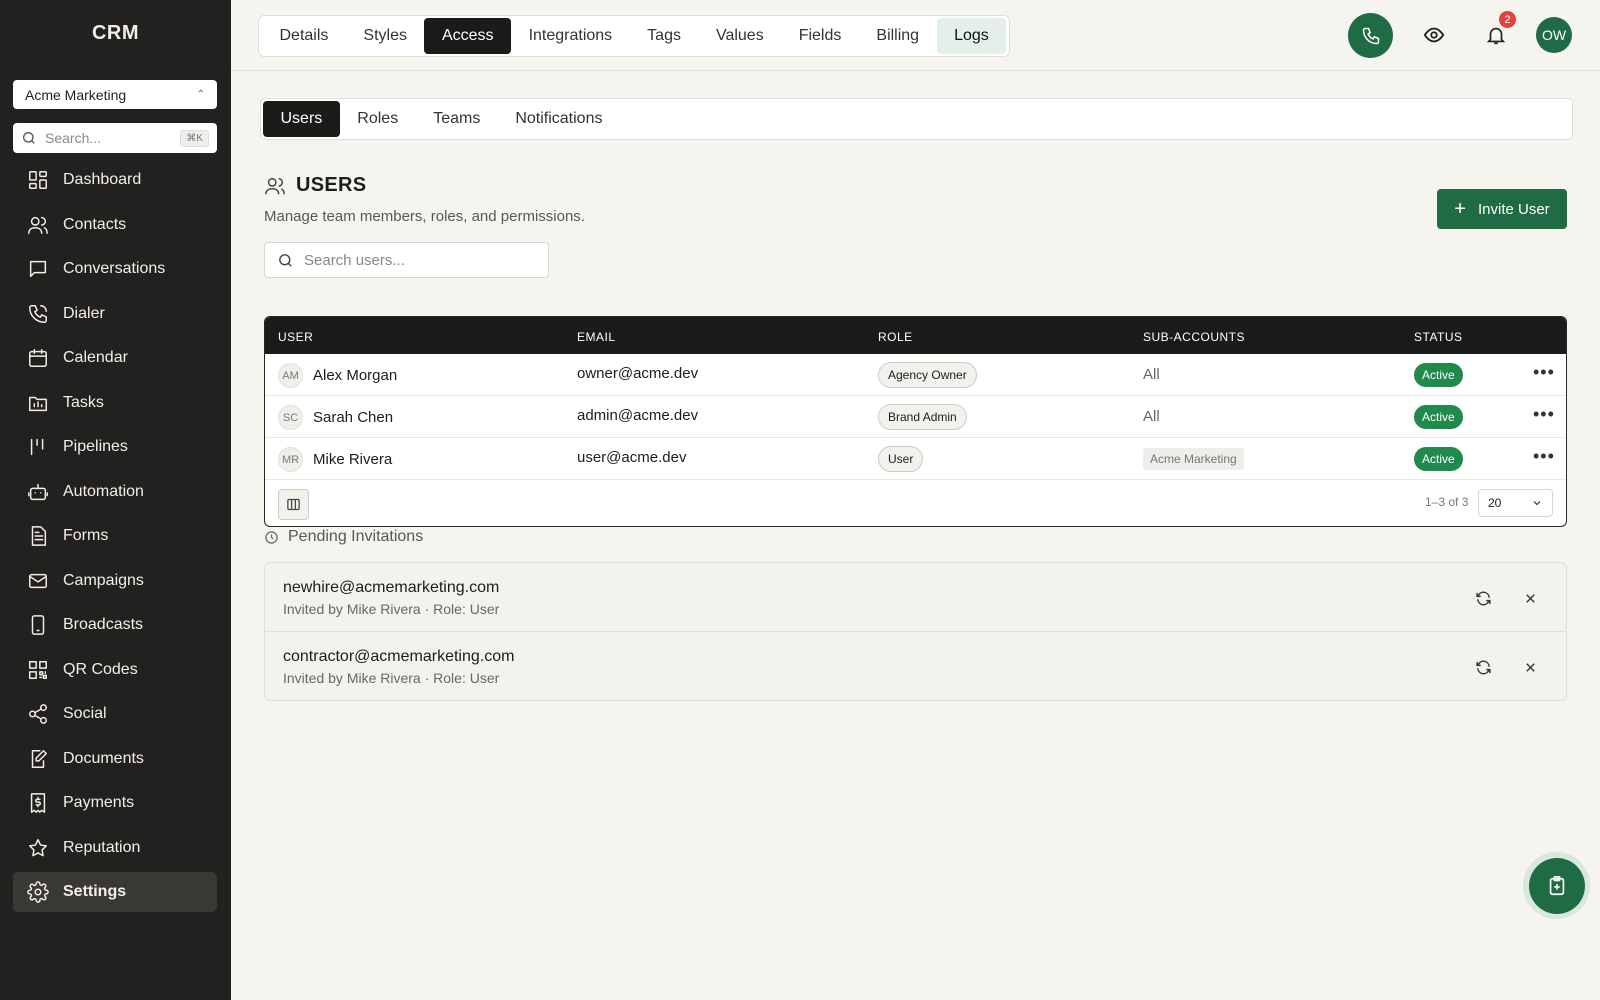  I want to click on column-header-status: STATUS, so click(1438, 337).